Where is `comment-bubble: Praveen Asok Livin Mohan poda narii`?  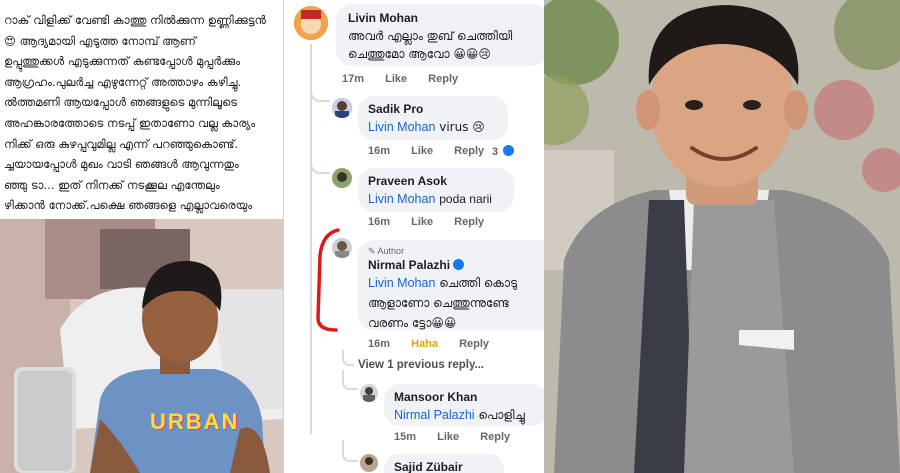 comment-bubble: Praveen Asok Livin Mohan poda narii is located at coordinates (436, 190).